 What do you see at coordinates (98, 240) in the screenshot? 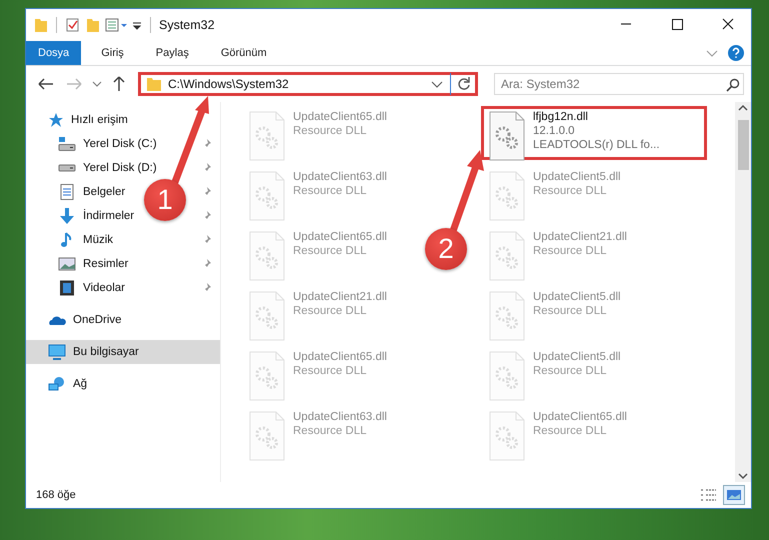
I see `sidebar-item: Müzik` at bounding box center [98, 240].